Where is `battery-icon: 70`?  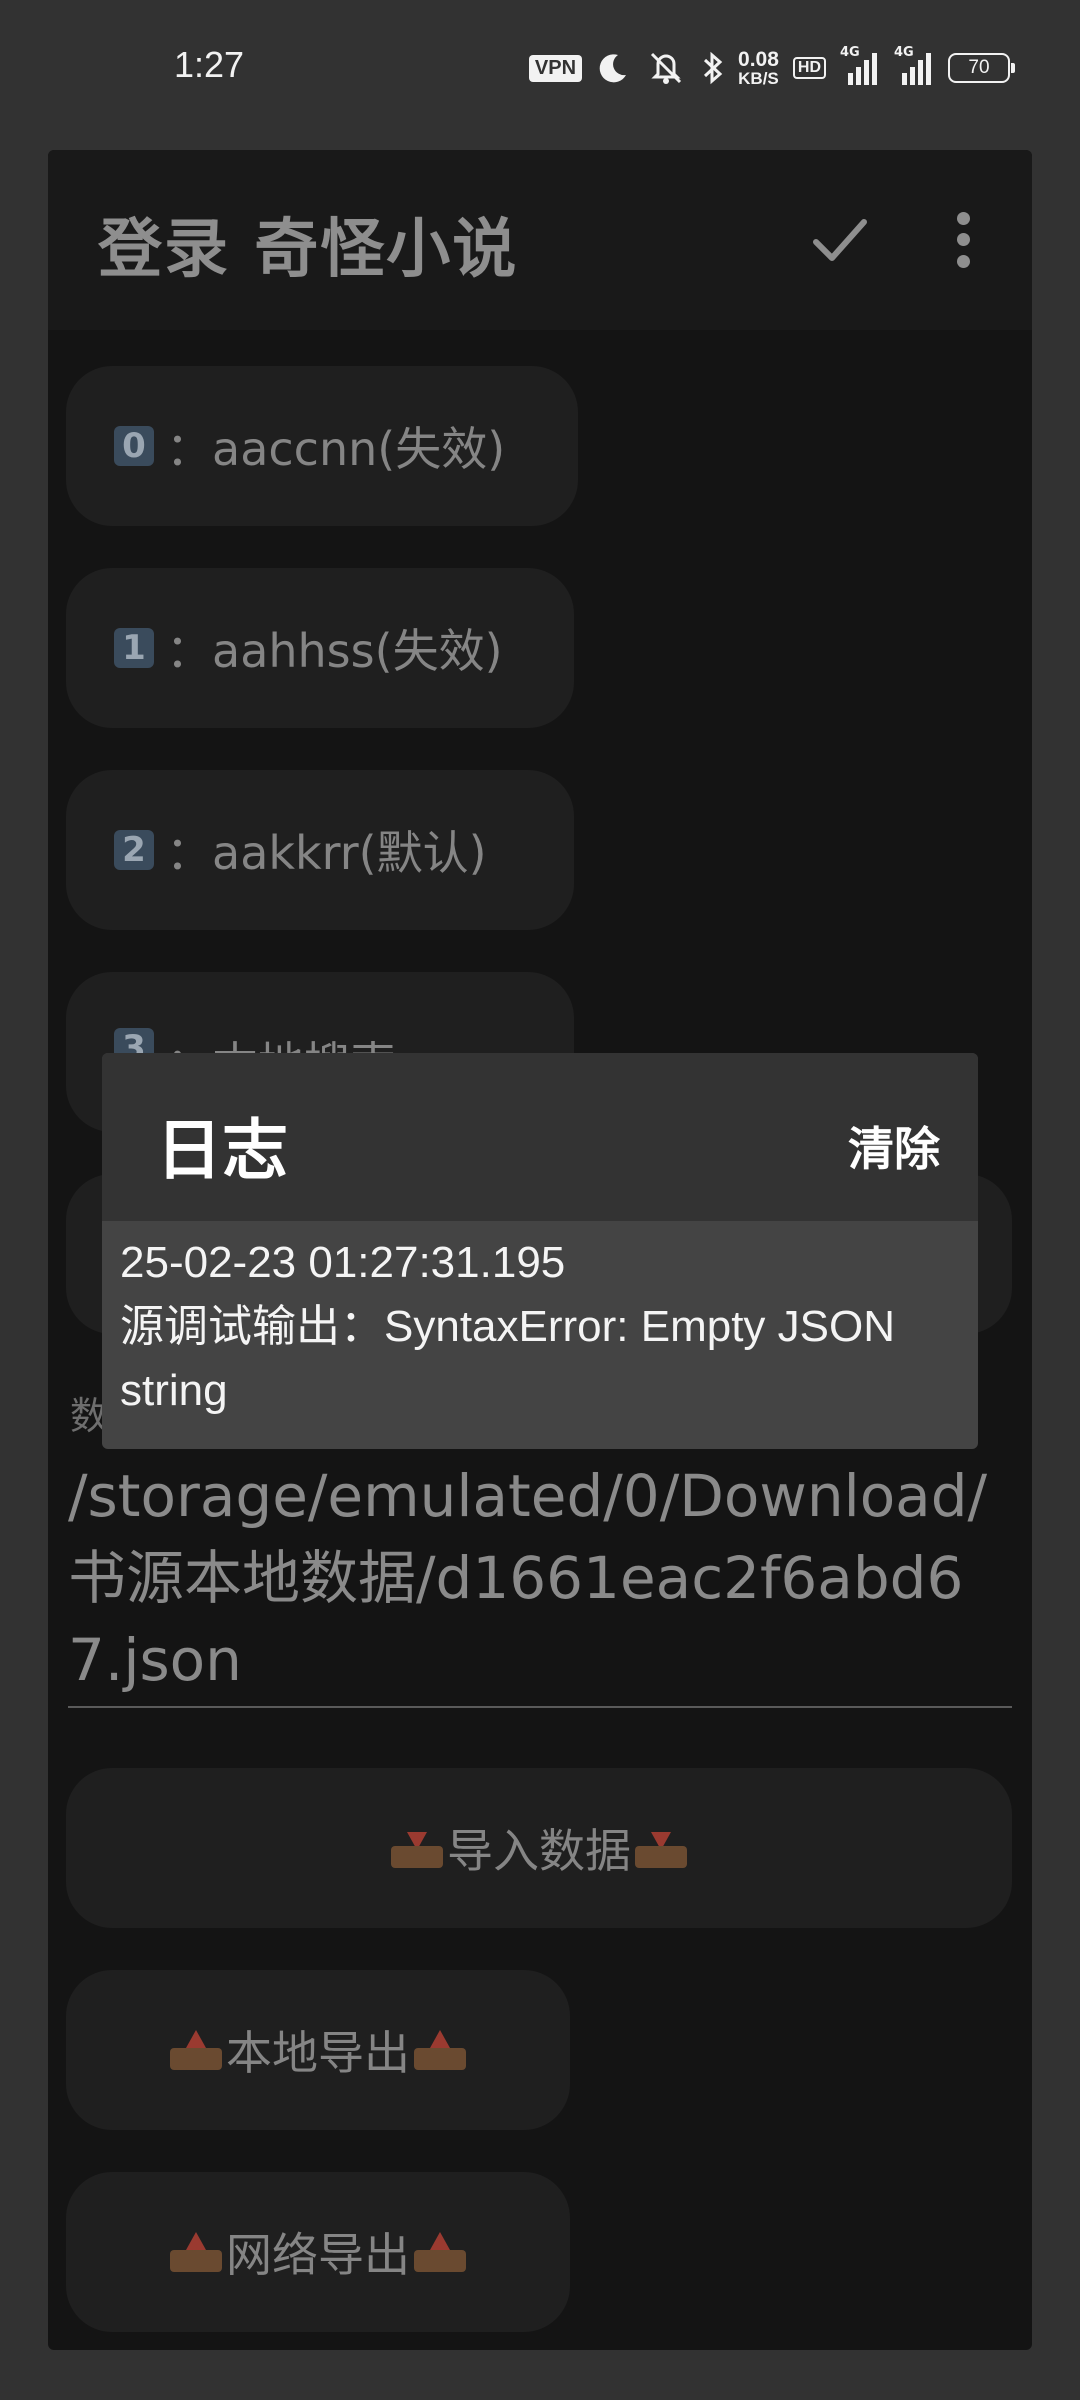
battery-icon: 70 is located at coordinates (981, 68).